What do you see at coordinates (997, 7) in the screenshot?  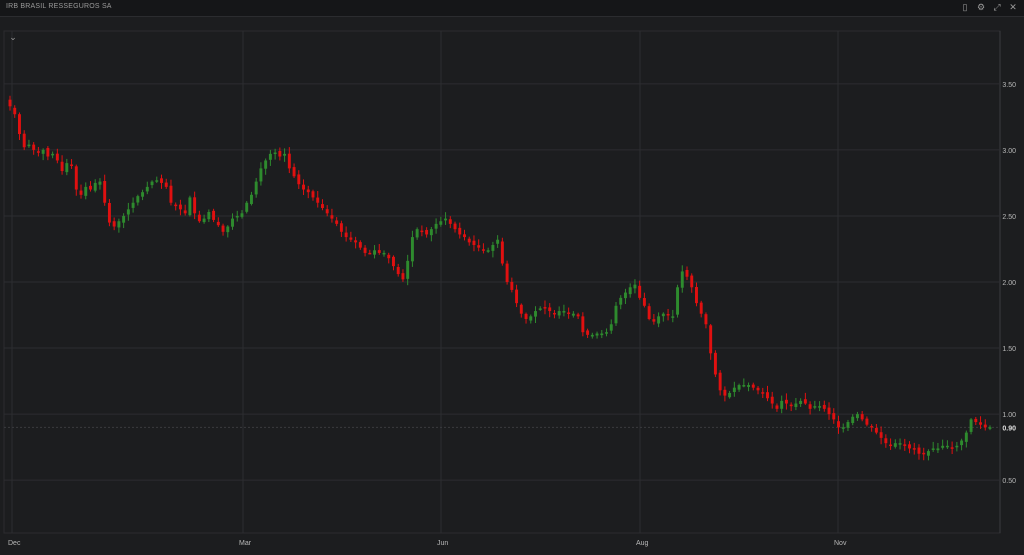 I see `expand-icon: ⤢` at bounding box center [997, 7].